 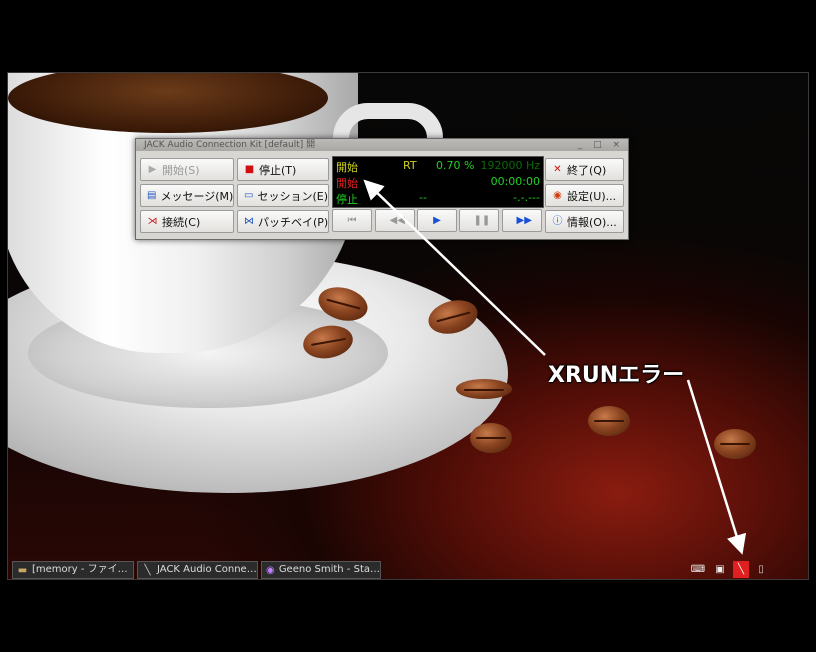 I want to click on patchbay-button-label: パッチベイ(P), so click(x=293, y=222).